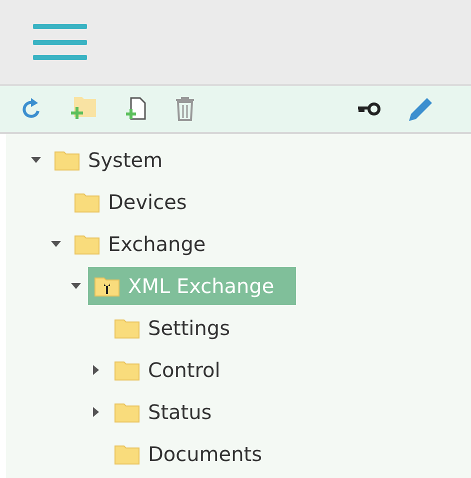 The image size is (471, 478). Describe the element at coordinates (138, 202) in the screenshot. I see `tree-item: Devices` at that location.